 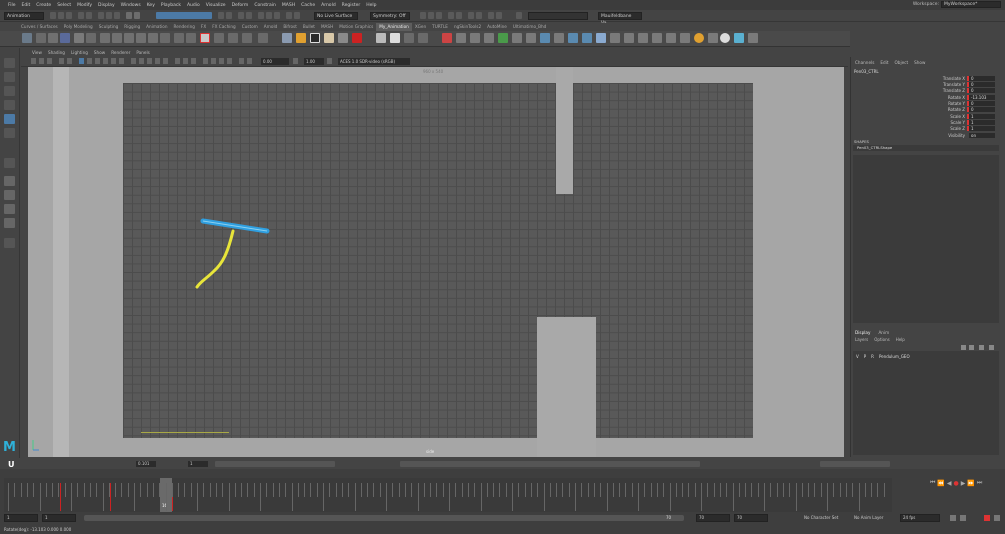 What do you see at coordinates (271, 27) in the screenshot?
I see `shelf-tab: Arnold` at bounding box center [271, 27].